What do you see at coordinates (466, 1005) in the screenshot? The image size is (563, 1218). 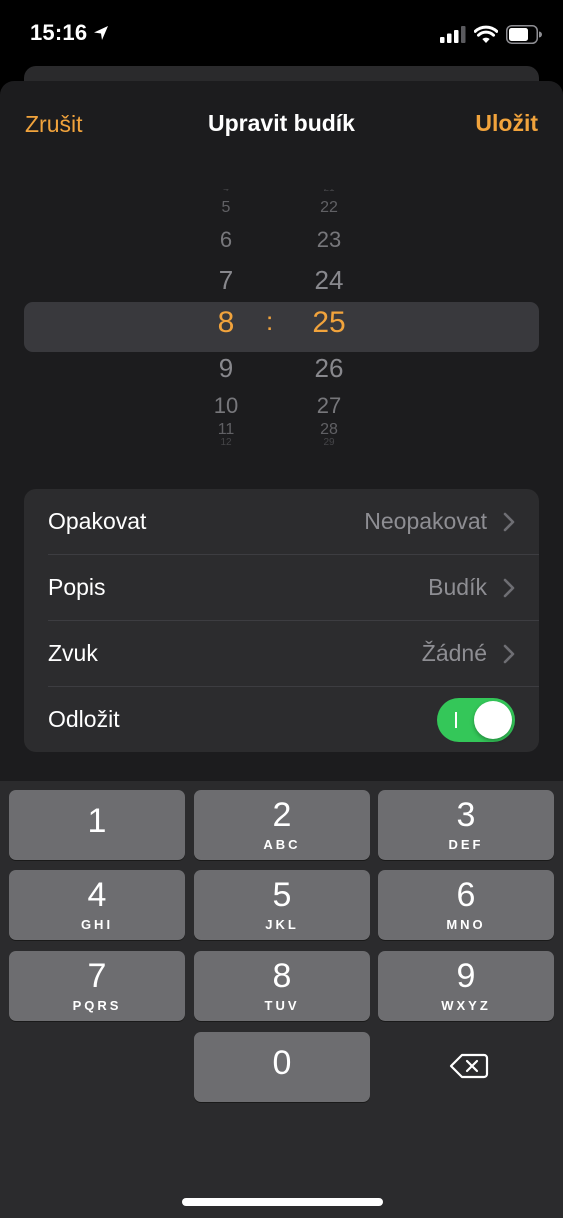 I see `key-letters: WXYZ` at bounding box center [466, 1005].